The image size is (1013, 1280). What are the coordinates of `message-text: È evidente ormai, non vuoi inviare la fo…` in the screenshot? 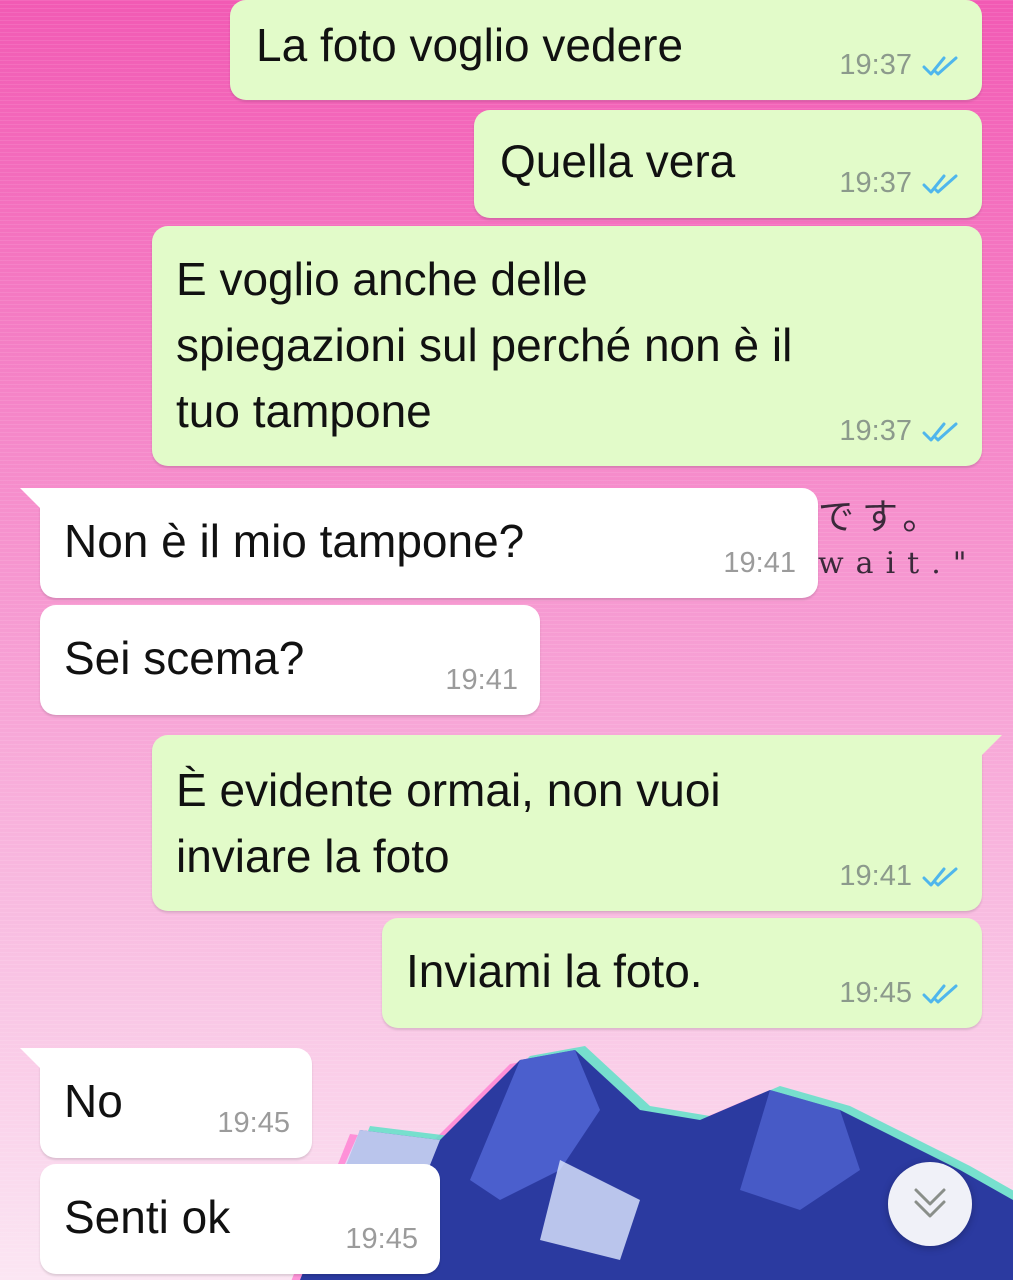 It's located at (448, 823).